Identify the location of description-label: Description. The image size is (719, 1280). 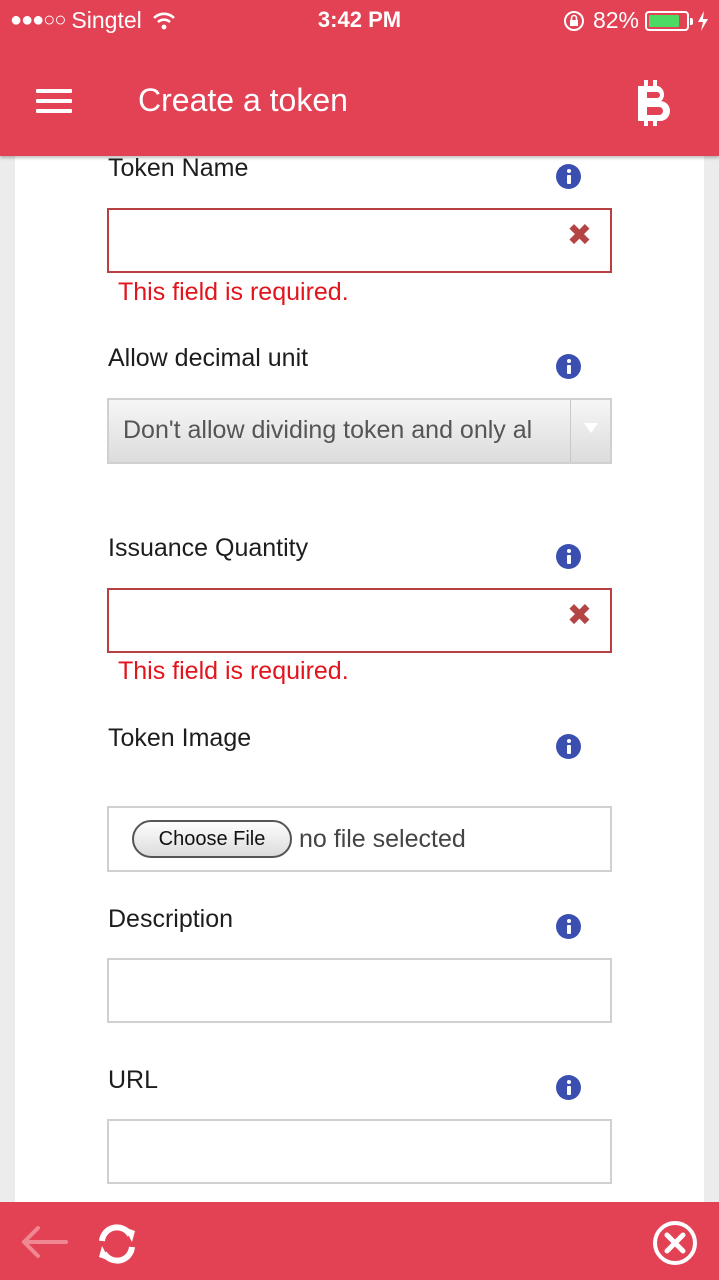
(171, 919).